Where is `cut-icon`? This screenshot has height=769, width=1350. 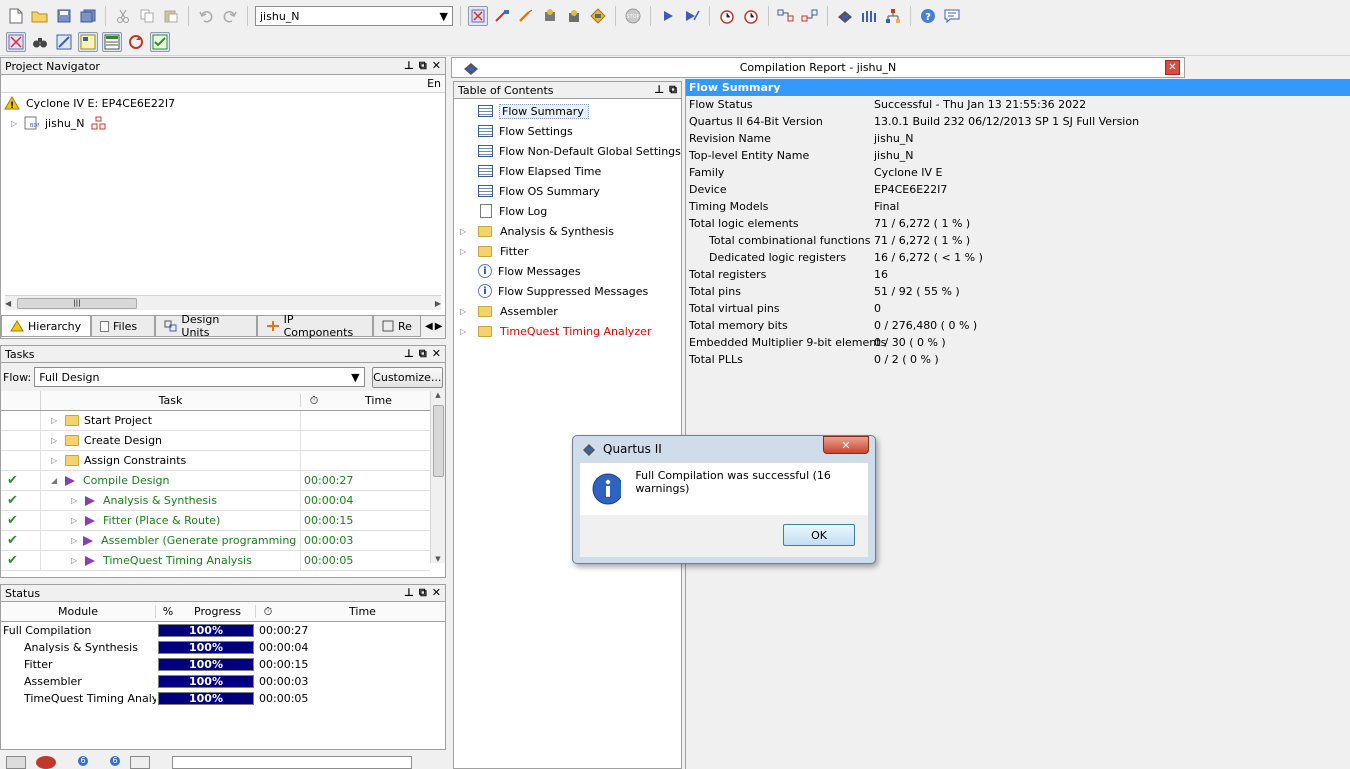
cut-icon is located at coordinates (123, 16).